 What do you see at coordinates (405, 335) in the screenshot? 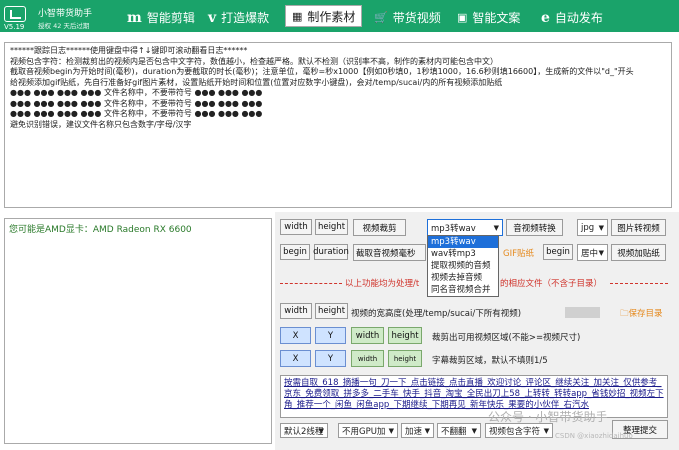
I see `area-height-input: height` at bounding box center [405, 335].